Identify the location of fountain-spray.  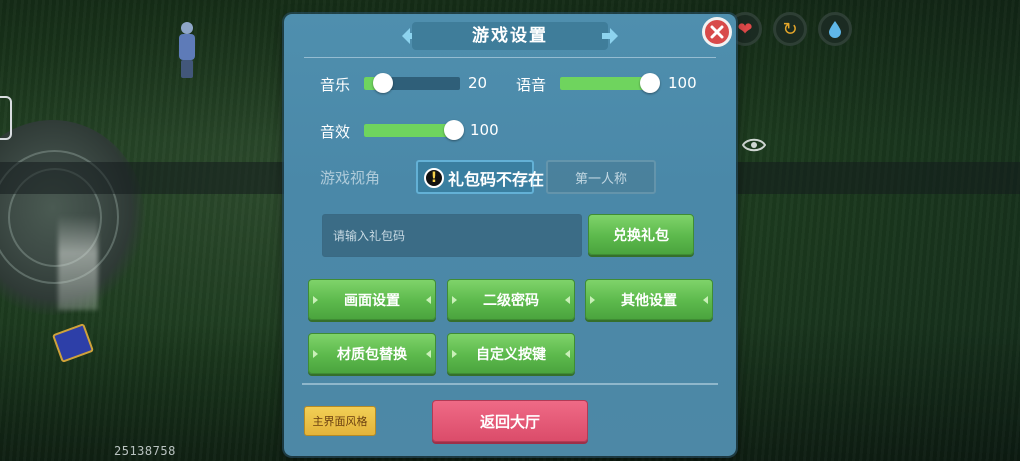
(78, 262).